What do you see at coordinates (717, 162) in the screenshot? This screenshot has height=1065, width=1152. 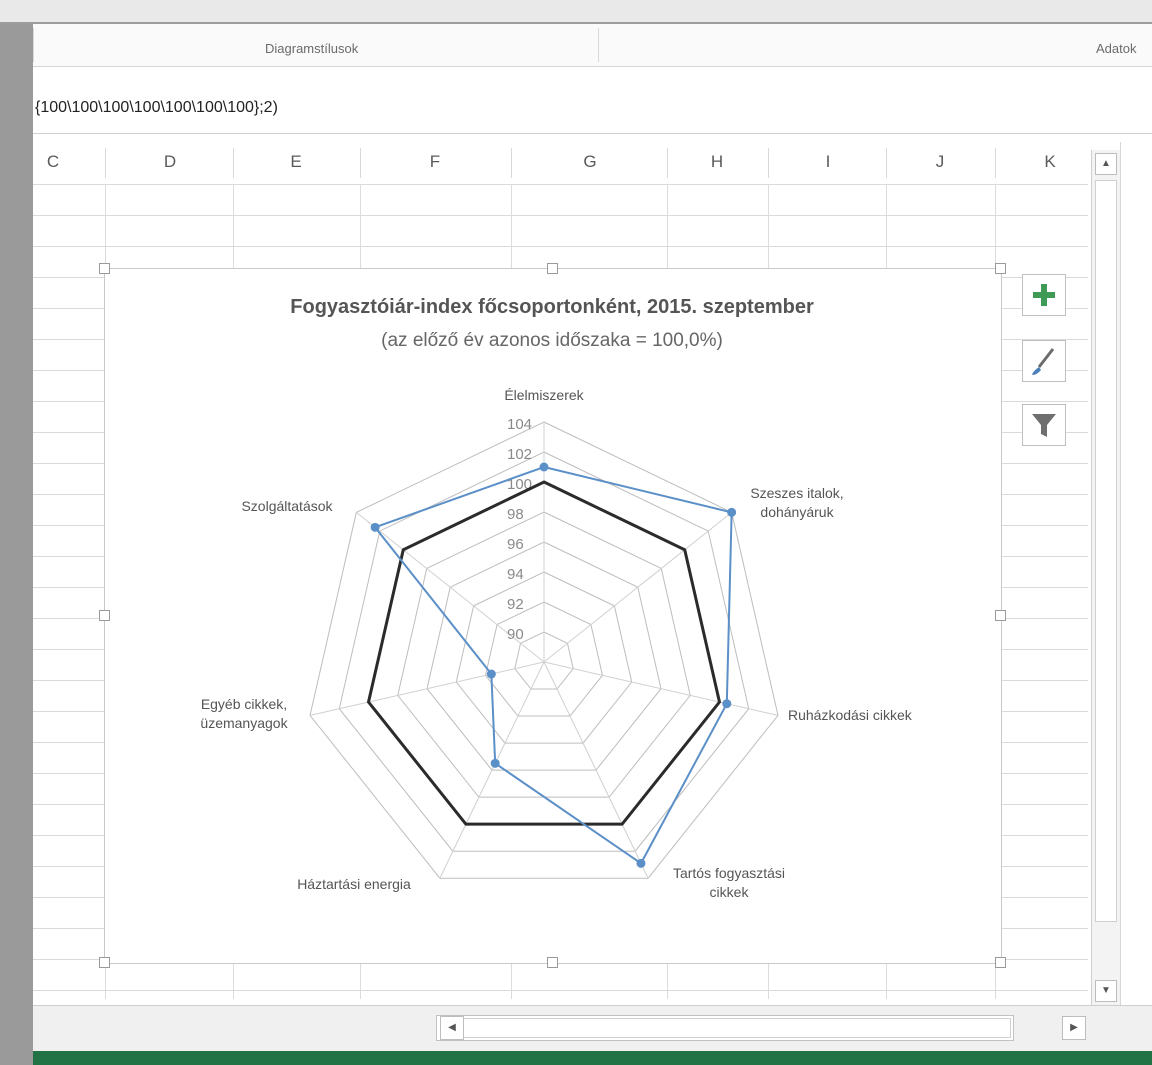 I see `column-header-h: H` at bounding box center [717, 162].